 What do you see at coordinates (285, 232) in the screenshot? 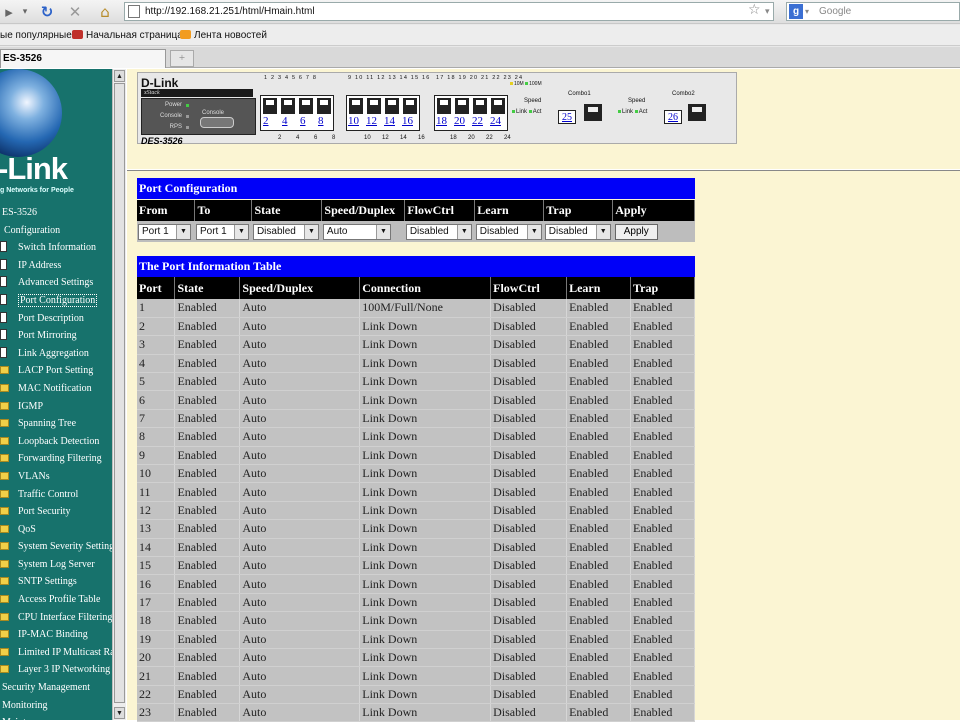
I see `state-select: Disabled ▼` at bounding box center [285, 232].